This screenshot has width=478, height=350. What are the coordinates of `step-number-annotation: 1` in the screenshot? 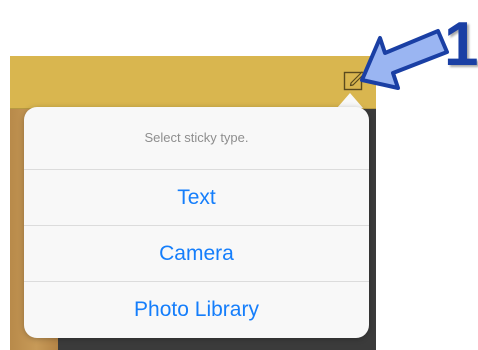 It's located at (461, 44).